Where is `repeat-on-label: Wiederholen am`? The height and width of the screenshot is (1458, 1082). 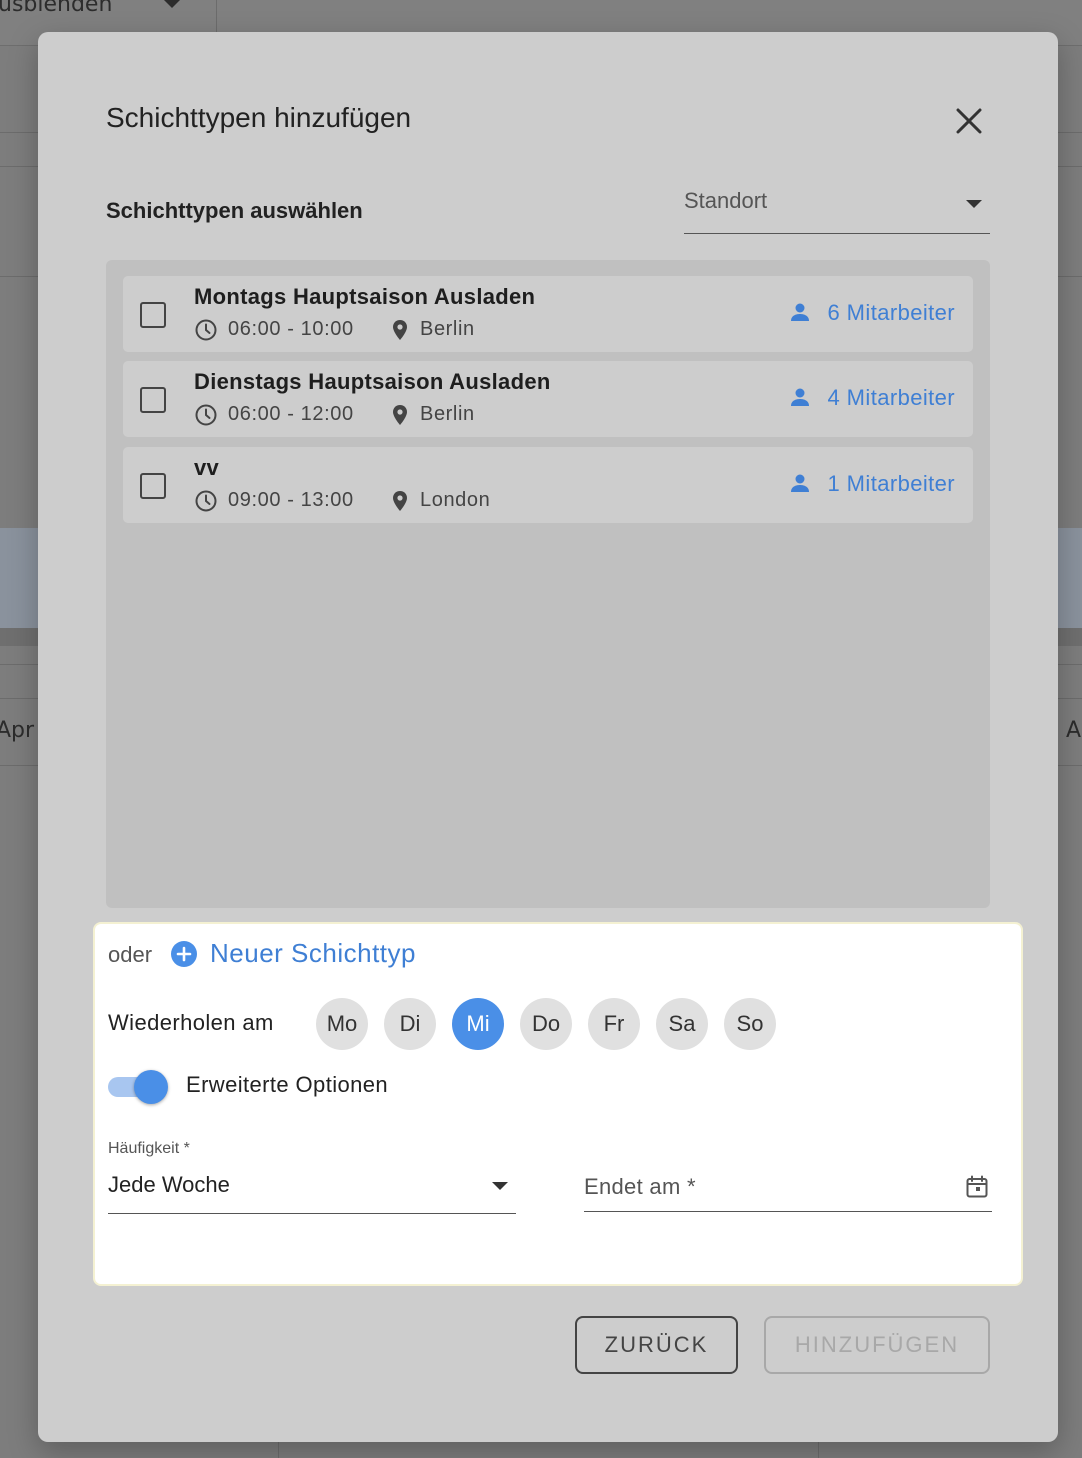
repeat-on-label: Wiederholen am is located at coordinates (191, 1022).